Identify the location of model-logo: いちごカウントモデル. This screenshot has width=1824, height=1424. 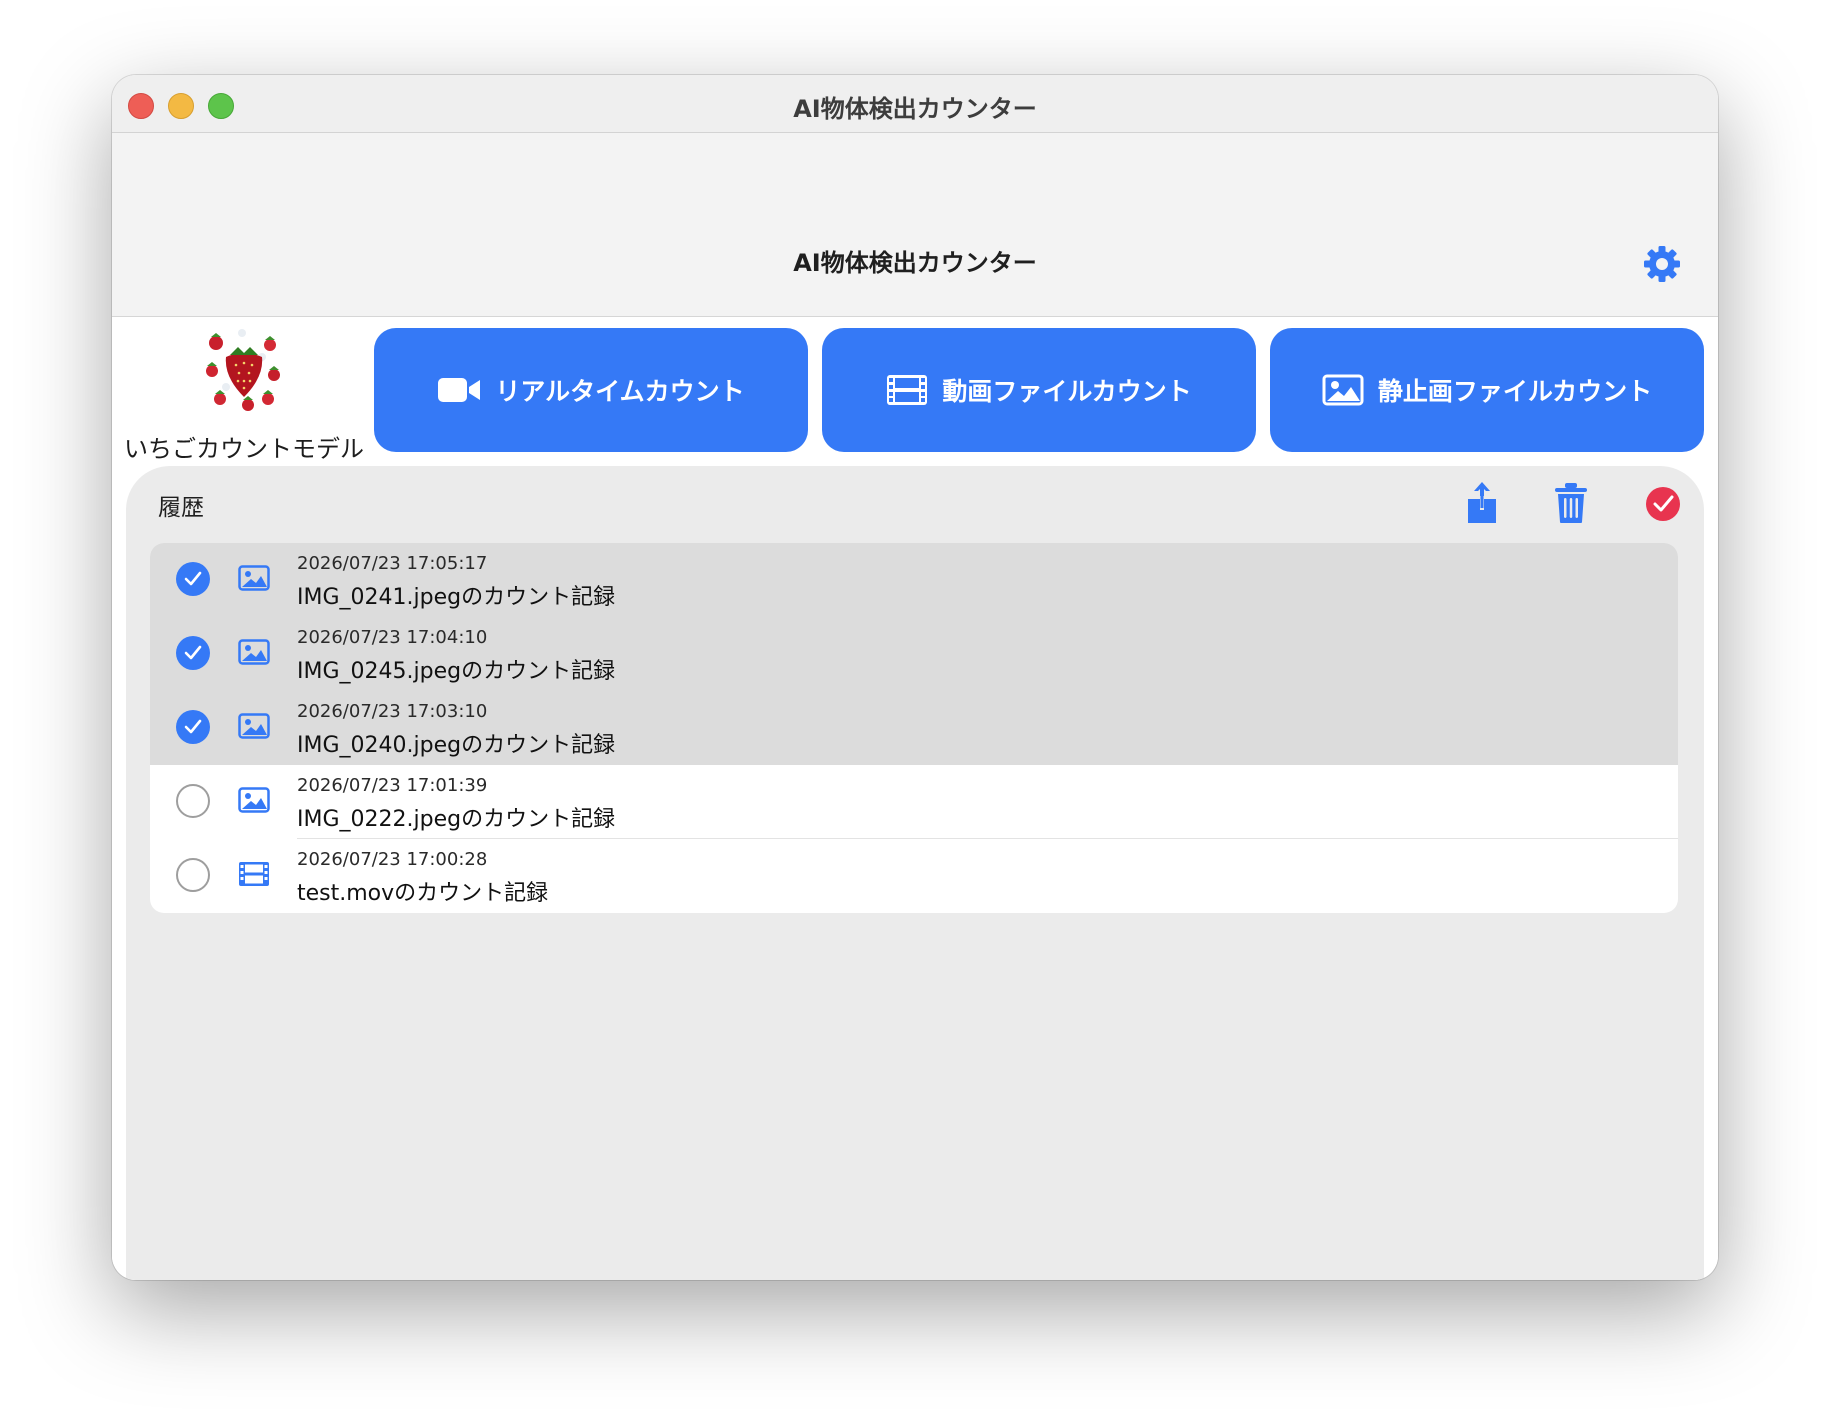
(244, 395).